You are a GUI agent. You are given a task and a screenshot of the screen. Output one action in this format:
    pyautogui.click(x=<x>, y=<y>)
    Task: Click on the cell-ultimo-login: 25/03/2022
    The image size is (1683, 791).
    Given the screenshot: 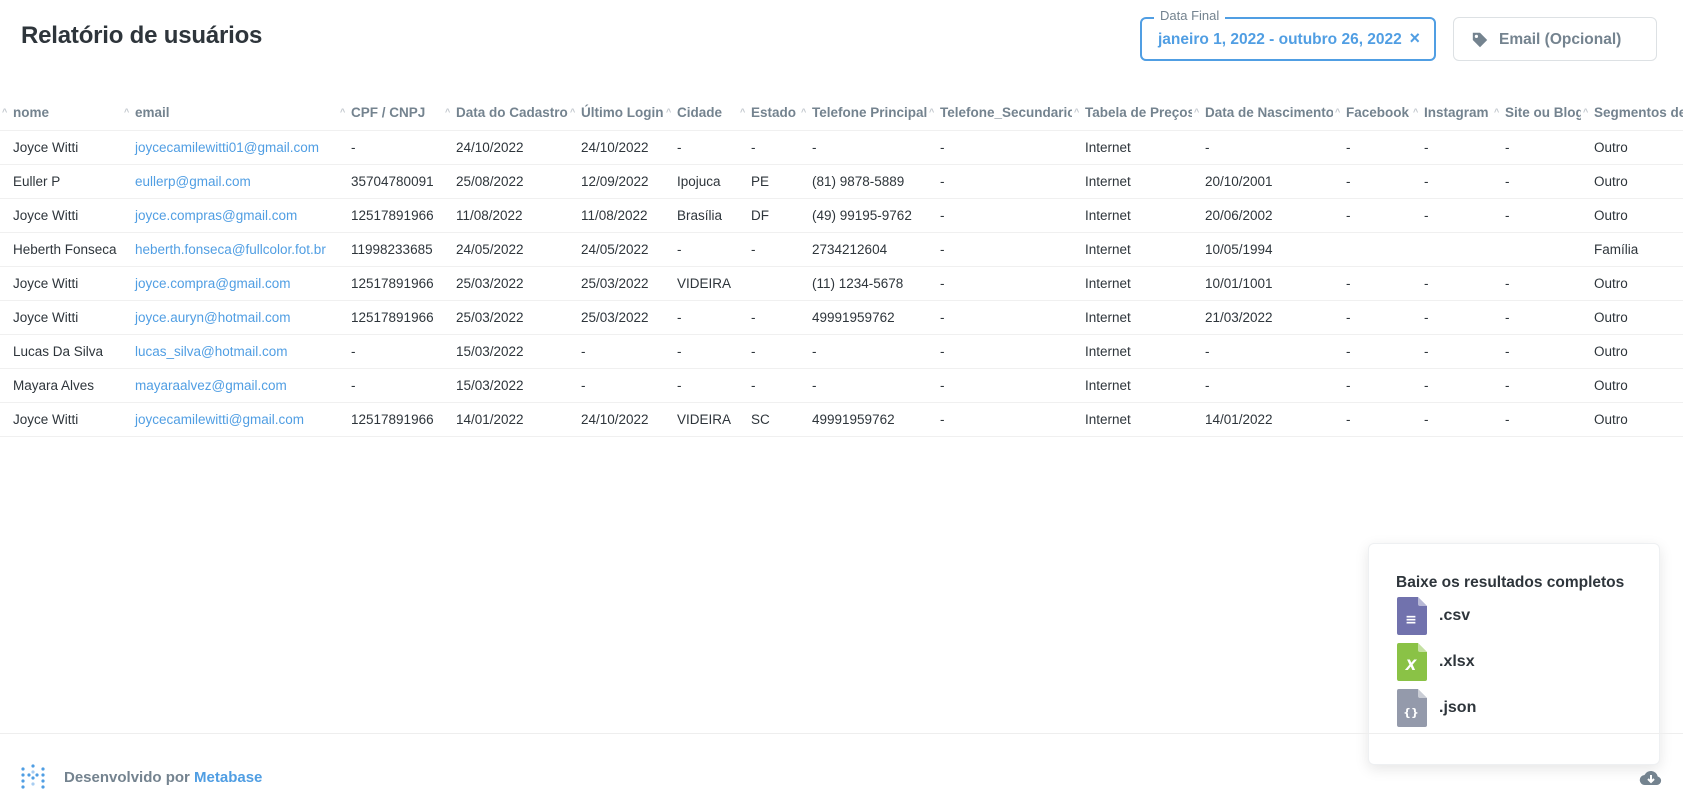 What is the action you would take?
    pyautogui.click(x=616, y=316)
    